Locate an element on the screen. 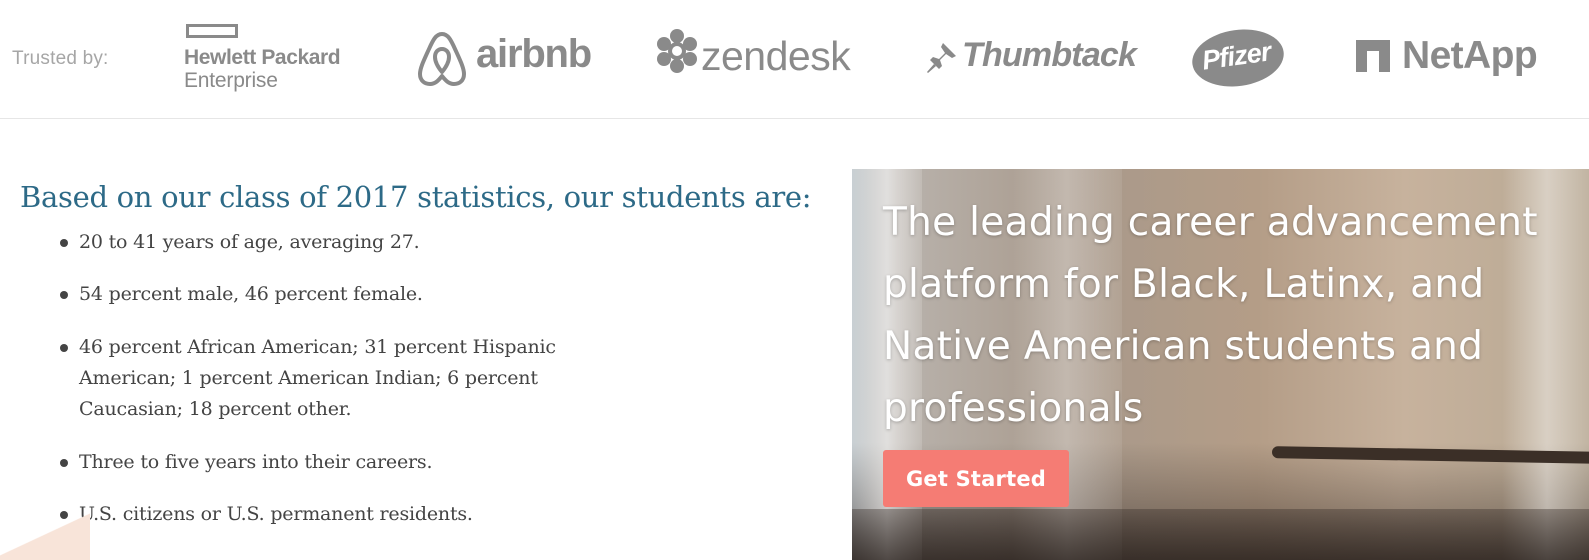 The height and width of the screenshot is (560, 1589). hpe-logo-line2: Enterprise is located at coordinates (231, 80).